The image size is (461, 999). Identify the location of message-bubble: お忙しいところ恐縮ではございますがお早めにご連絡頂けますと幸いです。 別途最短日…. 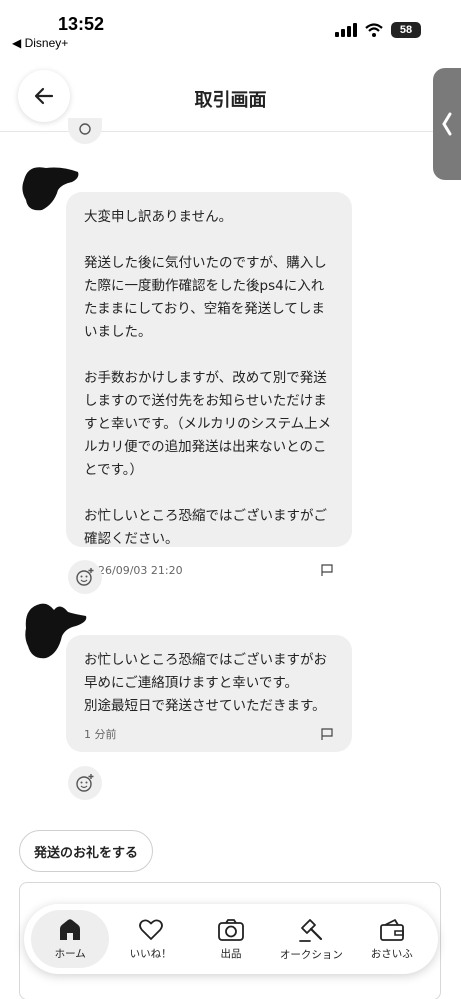
(209, 693).